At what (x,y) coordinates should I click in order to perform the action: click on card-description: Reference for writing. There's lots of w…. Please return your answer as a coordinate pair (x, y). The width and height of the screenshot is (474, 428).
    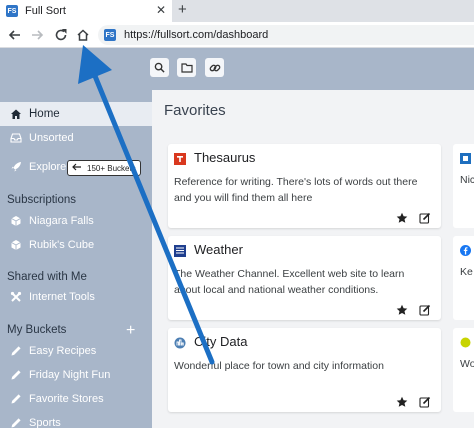
    Looking at the image, I should click on (296, 190).